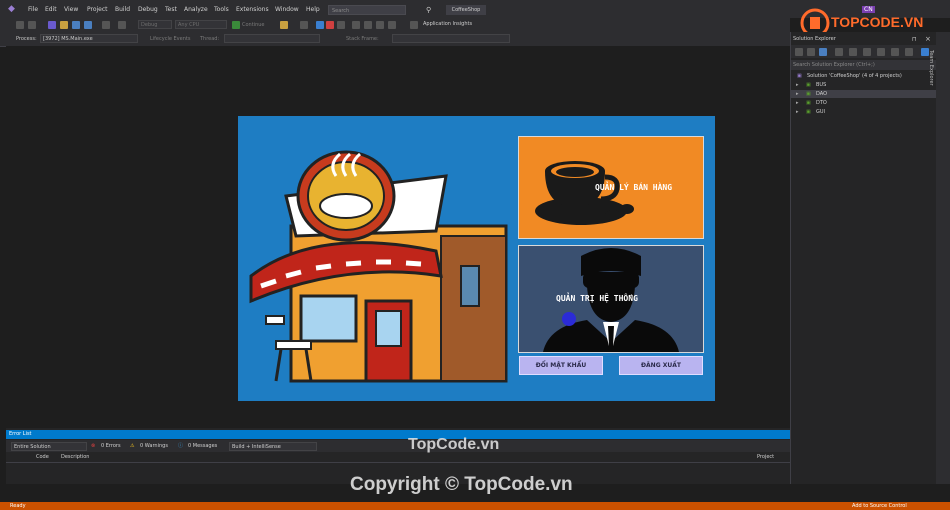 This screenshot has width=950, height=510. Describe the element at coordinates (909, 52) in the screenshot. I see `properties-icon` at that location.